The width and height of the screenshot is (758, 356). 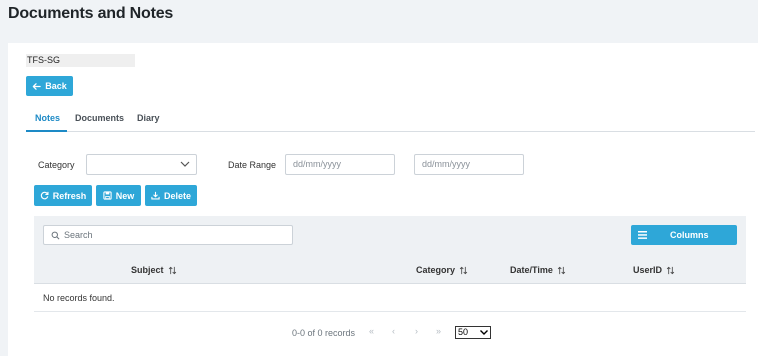 What do you see at coordinates (390, 333) in the screenshot?
I see `paginator: 0-0 of 0 records « ‹ › » 50` at bounding box center [390, 333].